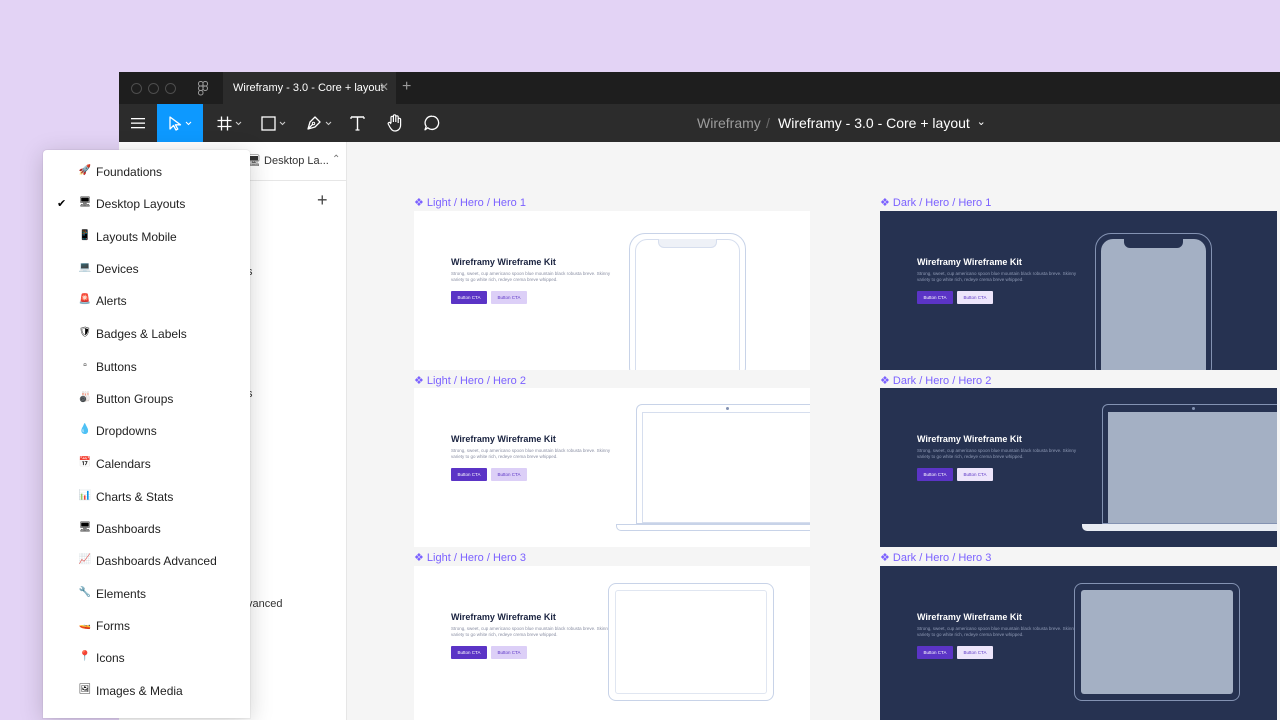 The height and width of the screenshot is (720, 1280). What do you see at coordinates (203, 88) in the screenshot?
I see `figma-logo-icon` at bounding box center [203, 88].